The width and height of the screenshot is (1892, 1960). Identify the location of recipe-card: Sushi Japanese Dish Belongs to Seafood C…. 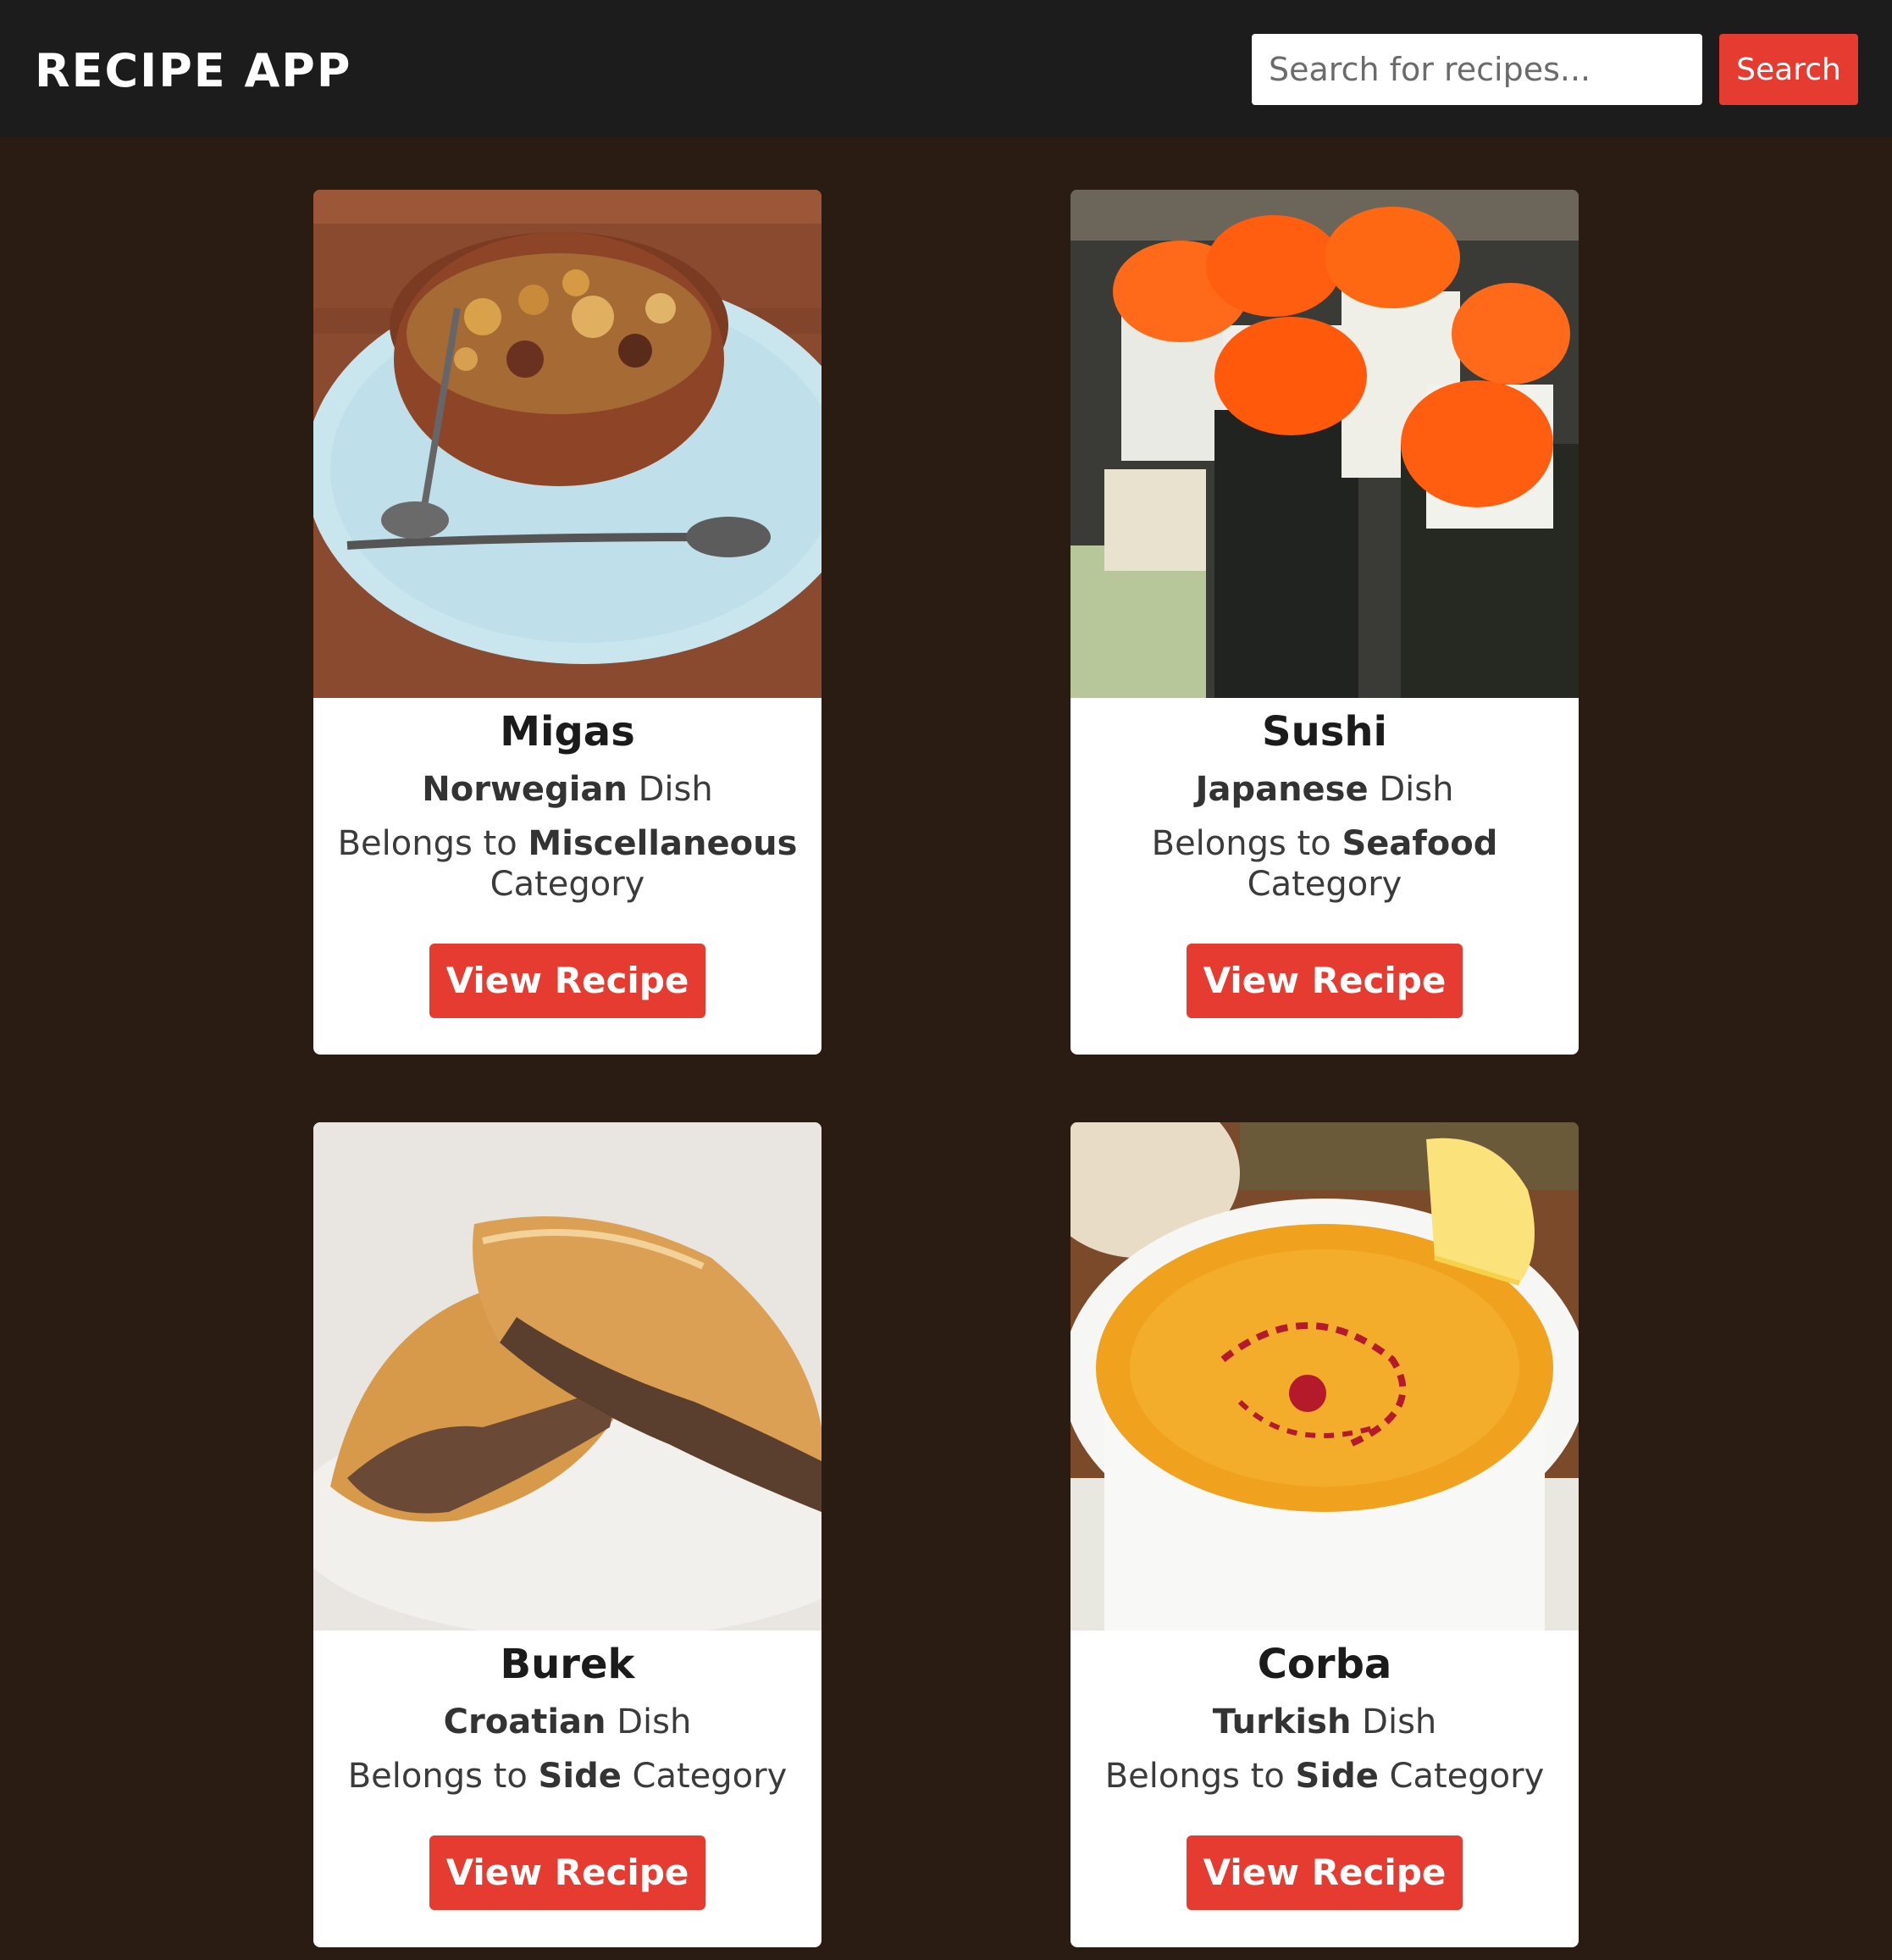
(1324, 622).